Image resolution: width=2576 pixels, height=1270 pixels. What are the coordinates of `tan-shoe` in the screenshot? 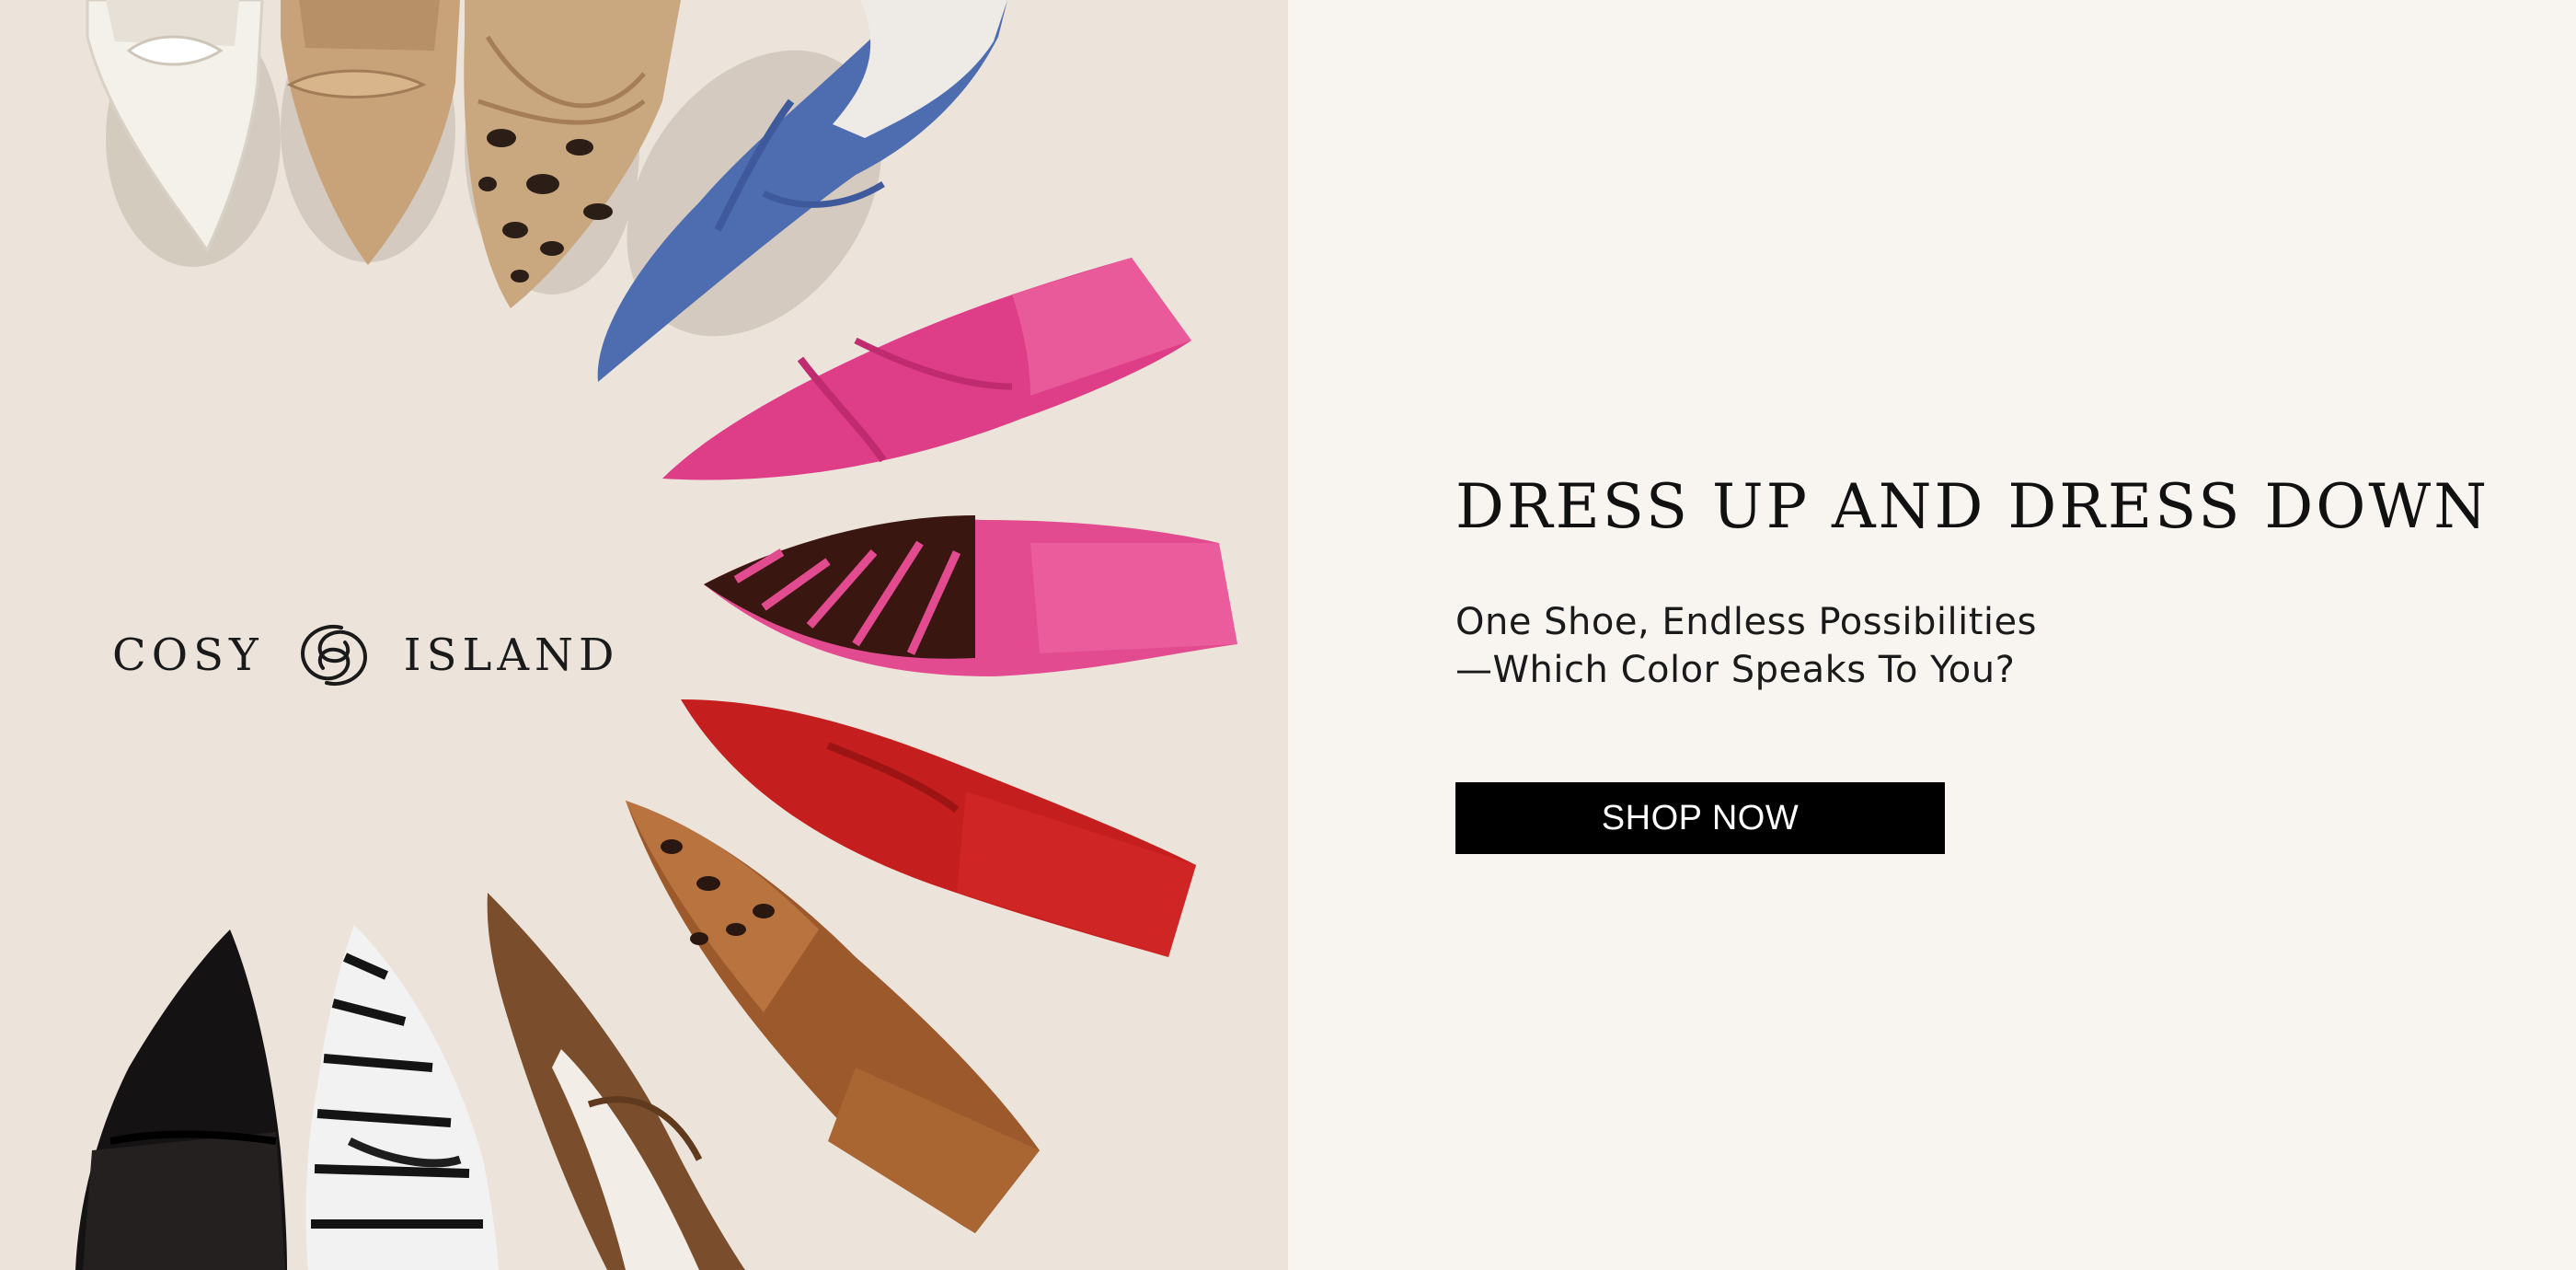 It's located at (370, 132).